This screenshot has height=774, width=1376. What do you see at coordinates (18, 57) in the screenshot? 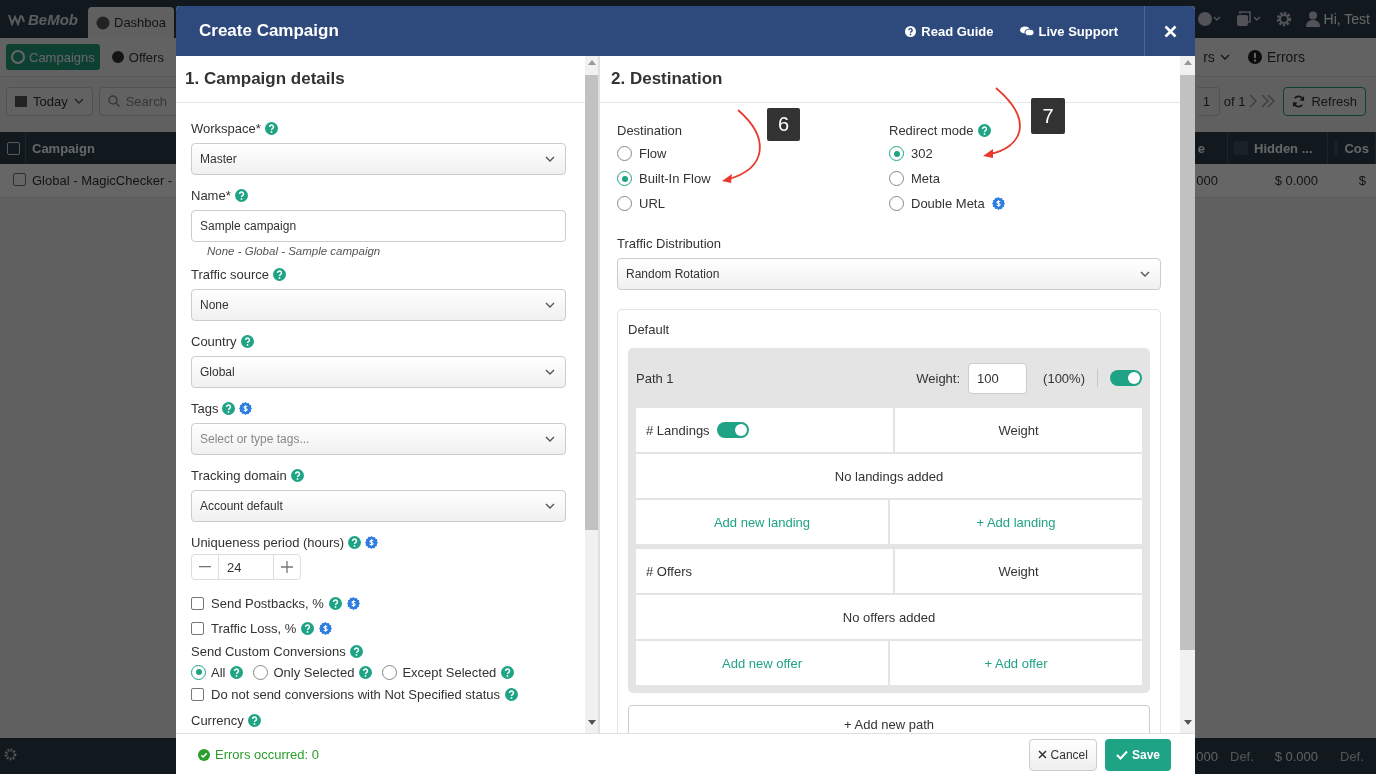
I see `target-icon` at bounding box center [18, 57].